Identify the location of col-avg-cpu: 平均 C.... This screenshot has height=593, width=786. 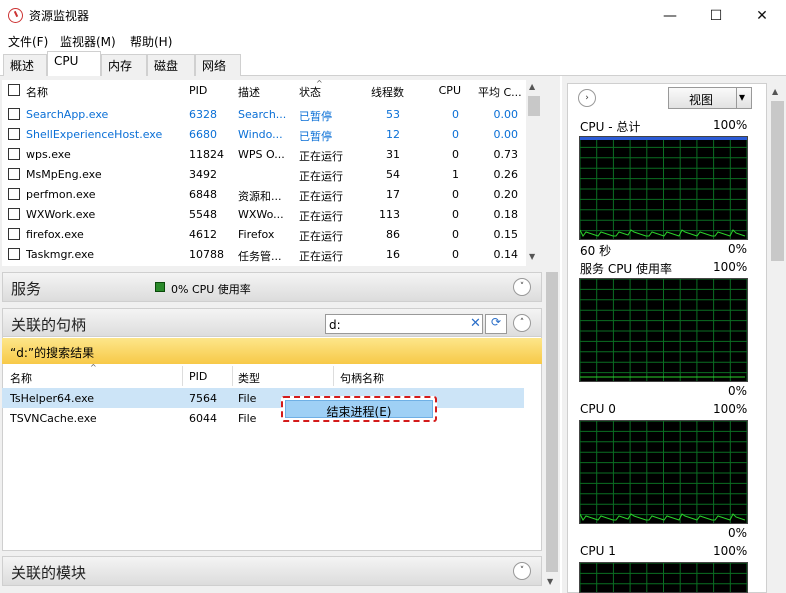
(500, 92).